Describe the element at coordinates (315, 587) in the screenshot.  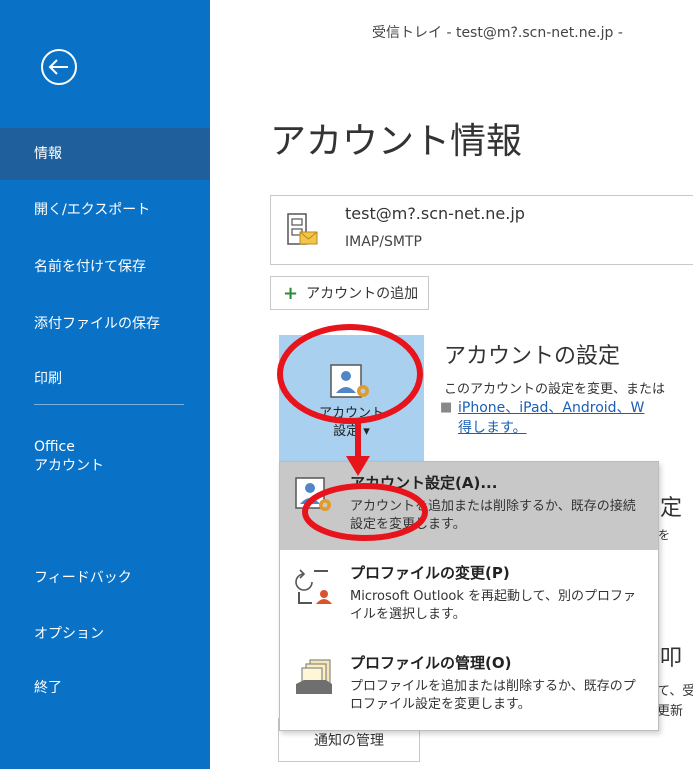
I see `profile-change-icon` at that location.